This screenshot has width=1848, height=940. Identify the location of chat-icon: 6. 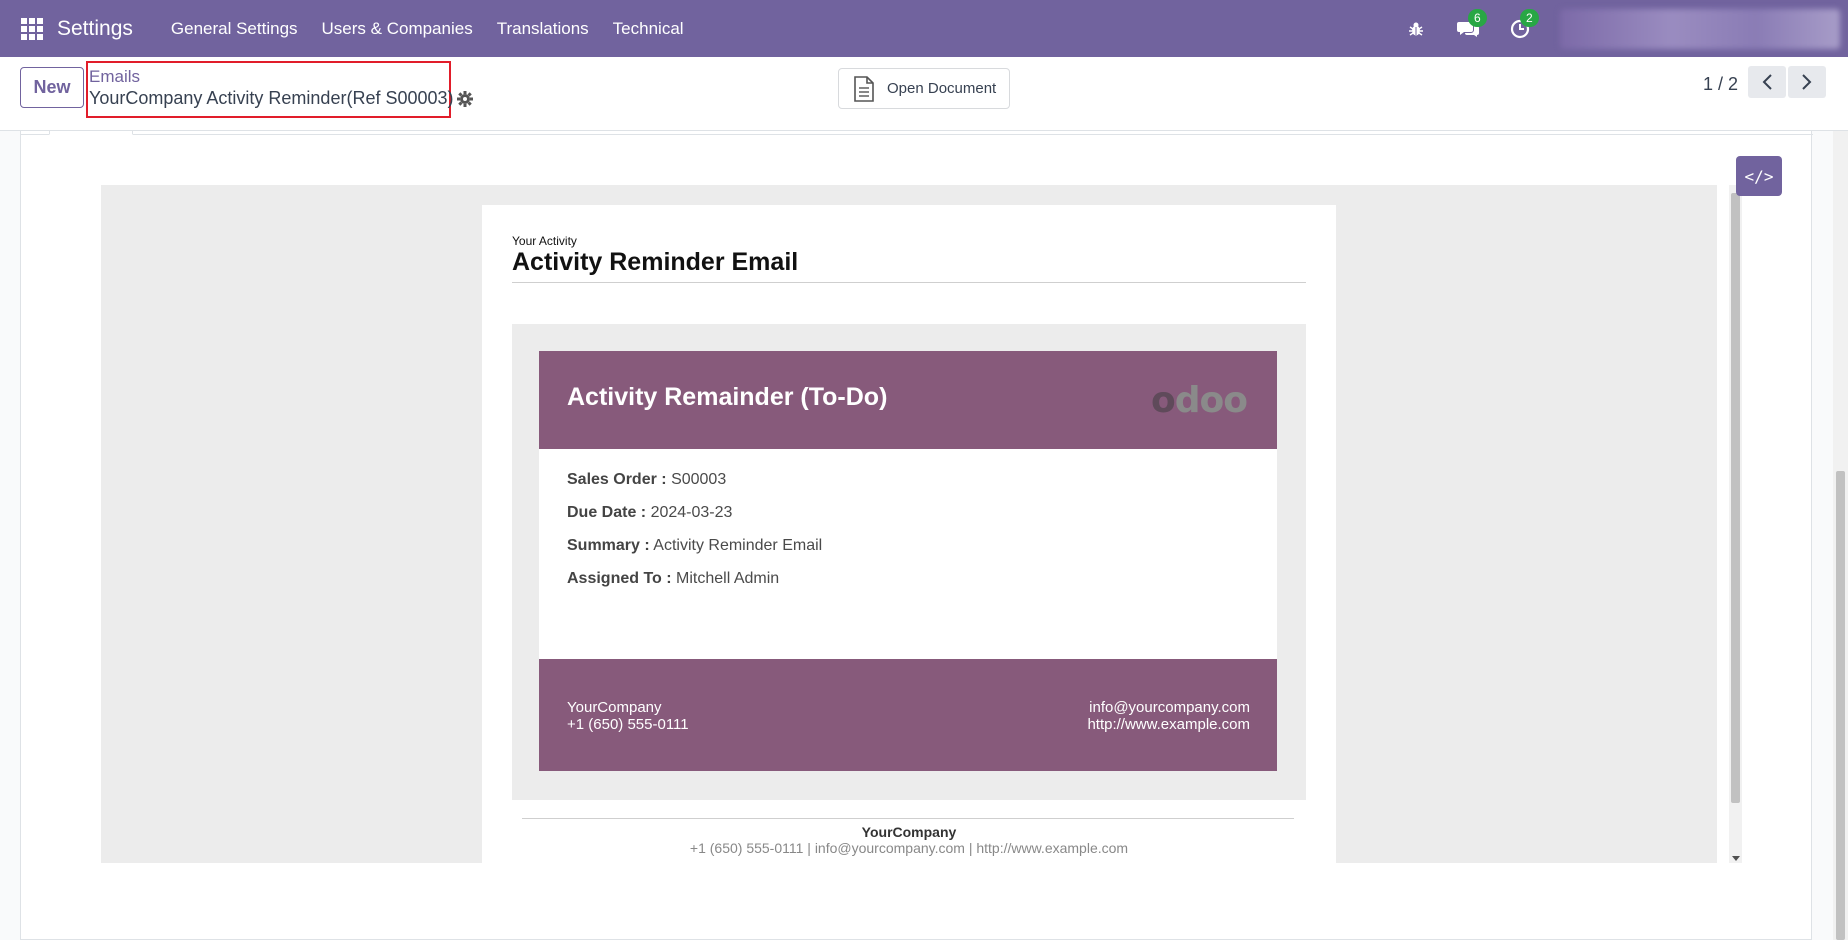
(1471, 24).